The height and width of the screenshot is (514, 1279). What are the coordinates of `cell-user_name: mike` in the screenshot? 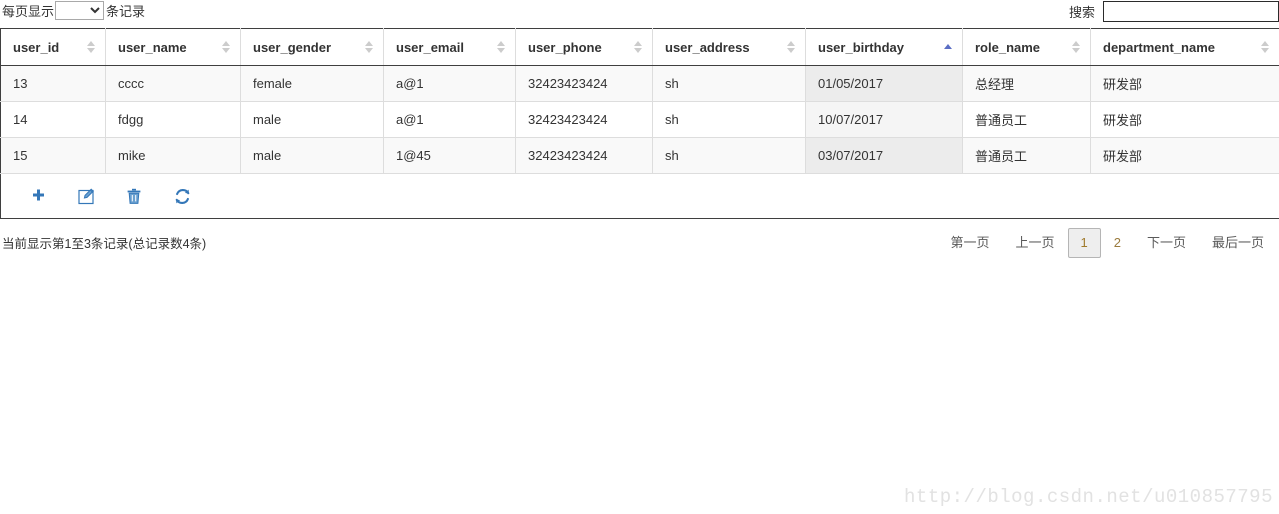 It's located at (173, 155).